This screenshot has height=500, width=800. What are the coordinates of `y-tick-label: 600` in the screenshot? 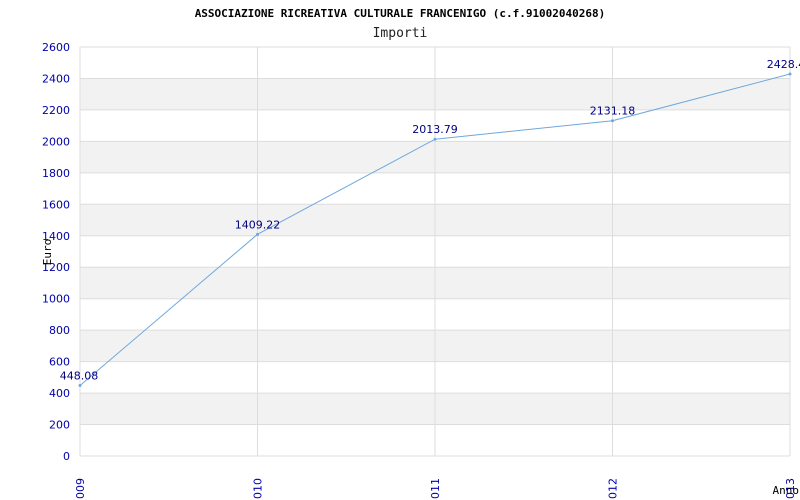 It's located at (59, 362).